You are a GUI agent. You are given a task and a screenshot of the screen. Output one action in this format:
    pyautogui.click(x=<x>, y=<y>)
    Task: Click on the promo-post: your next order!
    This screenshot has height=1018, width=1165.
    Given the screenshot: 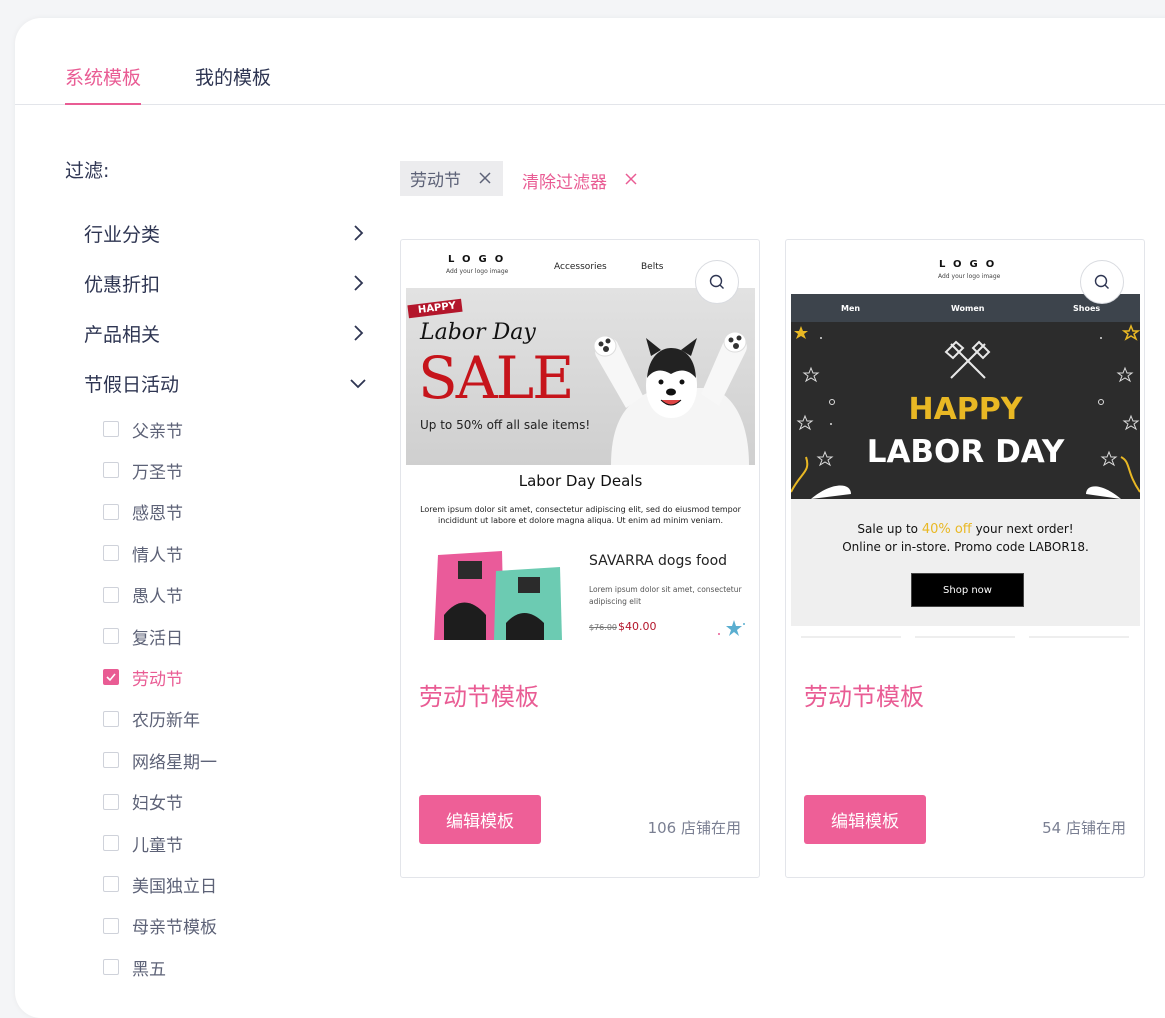 What is the action you would take?
    pyautogui.click(x=1022, y=529)
    